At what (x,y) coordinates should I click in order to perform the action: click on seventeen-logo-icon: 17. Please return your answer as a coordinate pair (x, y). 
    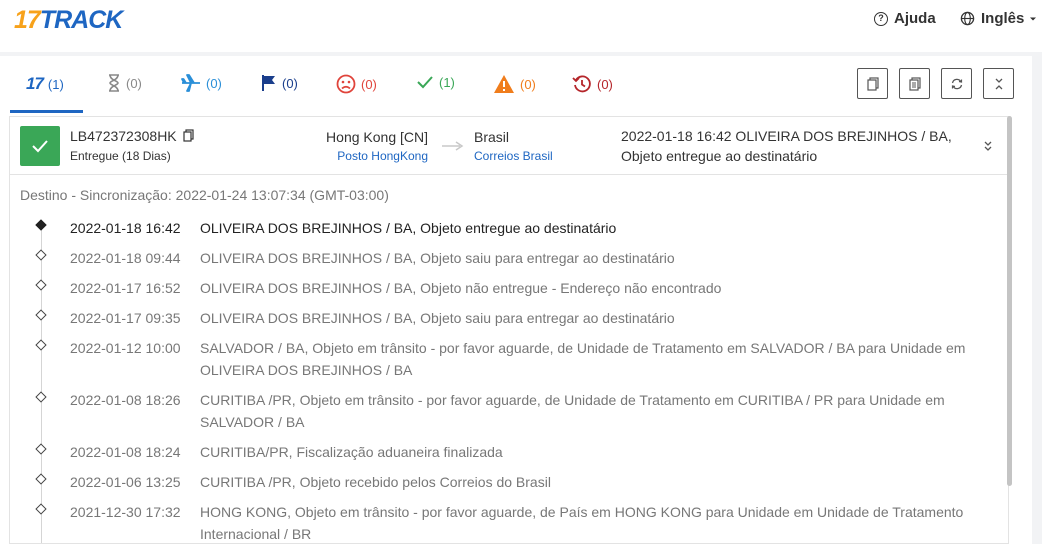
    Looking at the image, I should click on (35, 83).